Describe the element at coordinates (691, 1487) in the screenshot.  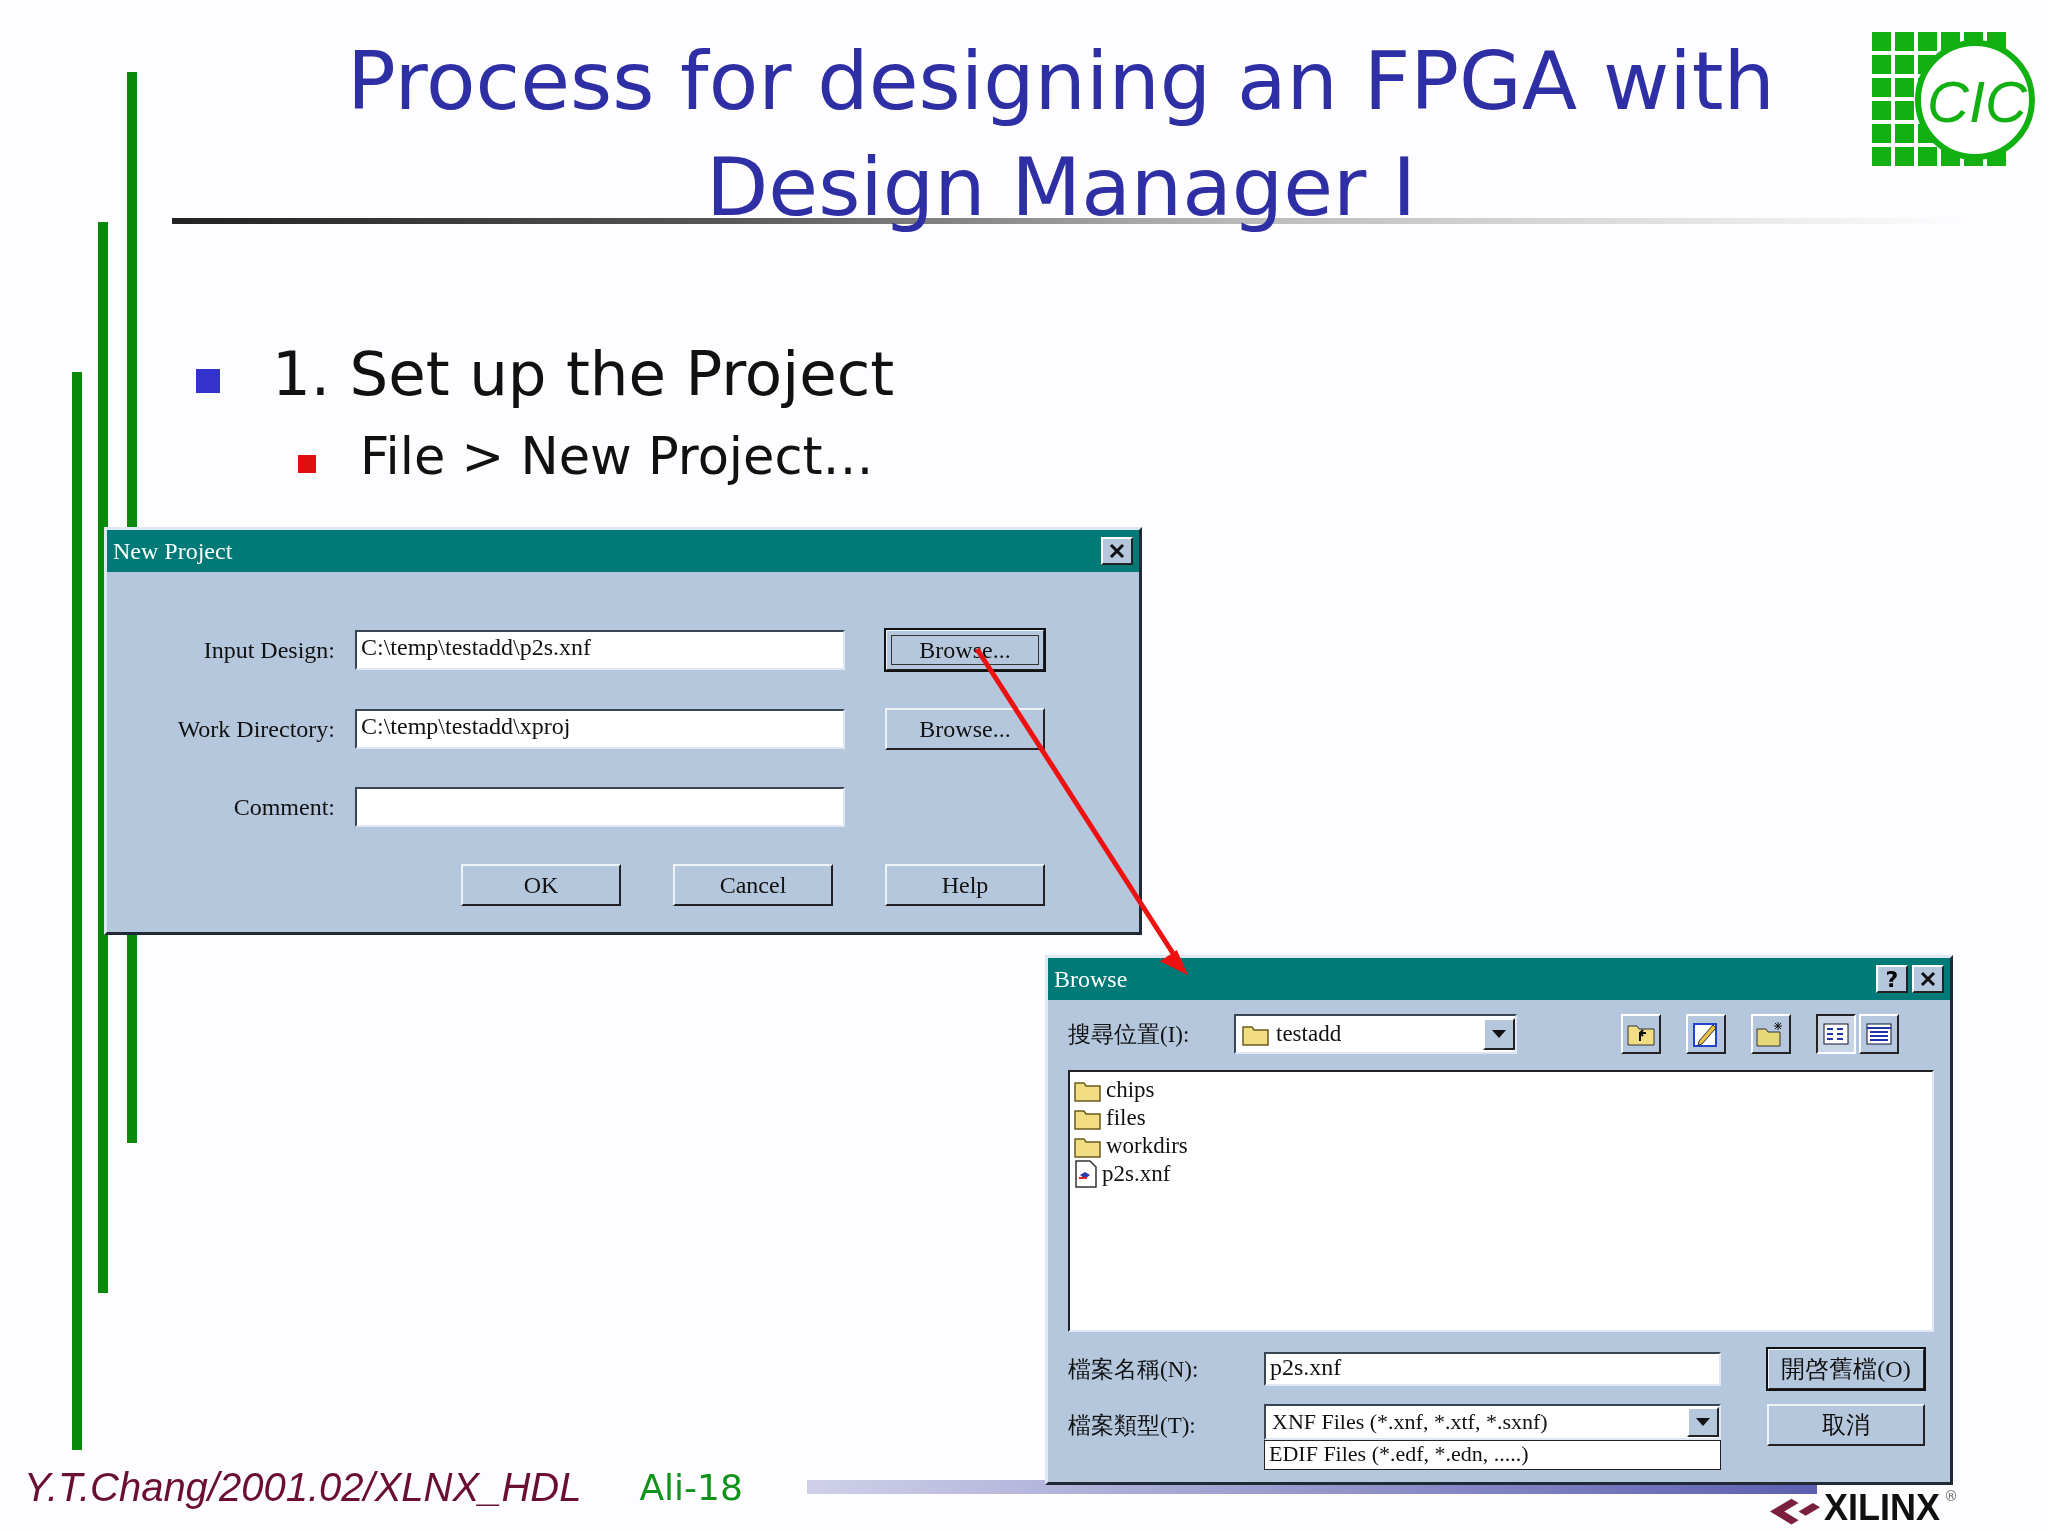
I see `page-number: Ali-18` at that location.